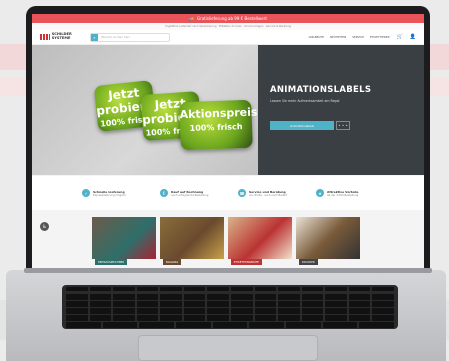  I want to click on trackpad, so click(228, 348).